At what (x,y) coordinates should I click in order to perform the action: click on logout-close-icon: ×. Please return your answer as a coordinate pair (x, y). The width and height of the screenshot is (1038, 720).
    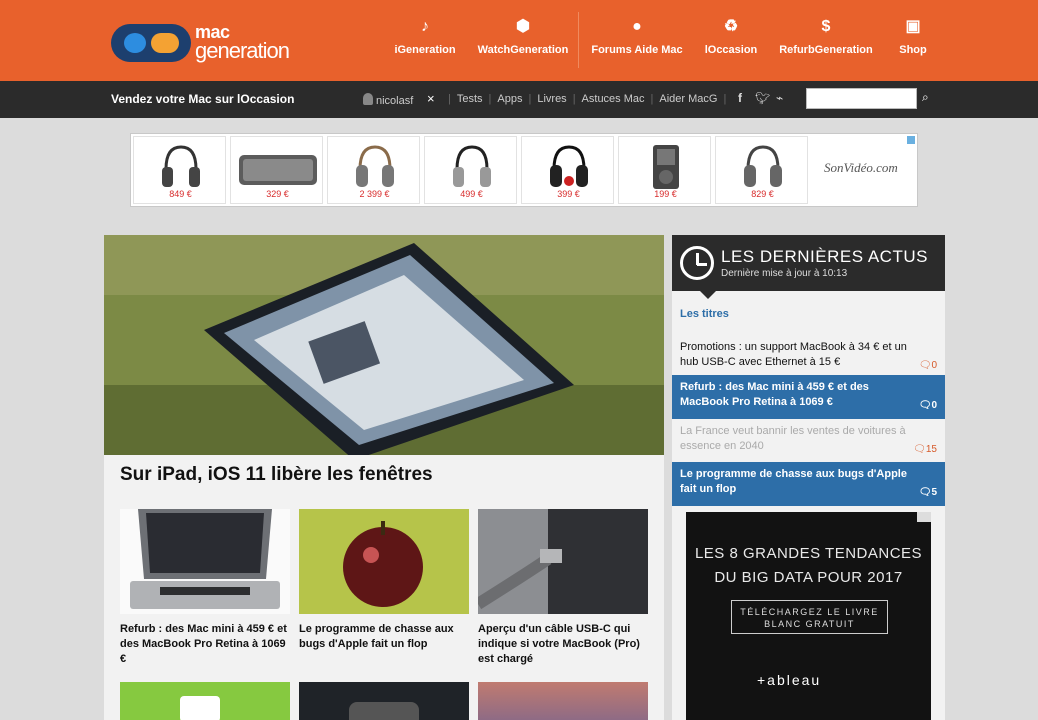
    Looking at the image, I should click on (431, 98).